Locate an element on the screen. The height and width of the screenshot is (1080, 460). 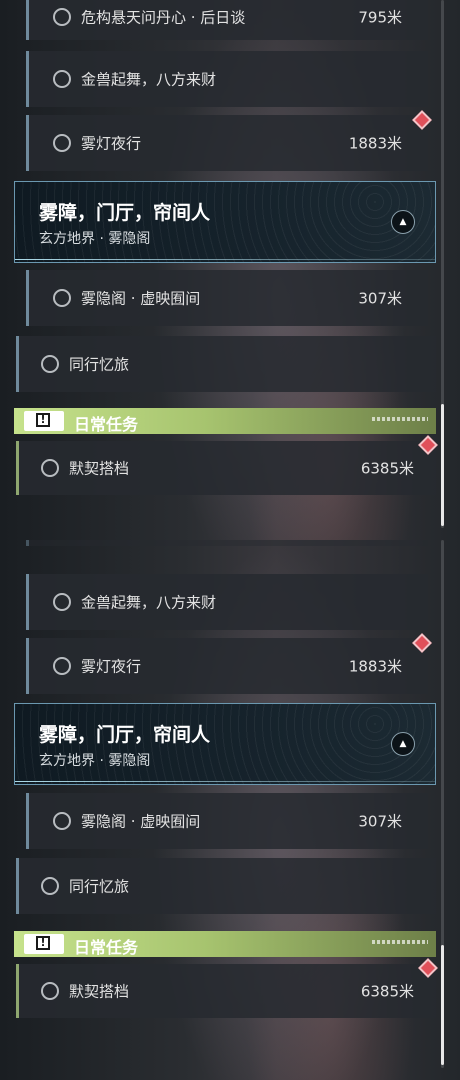
quest-distance: 795米 is located at coordinates (380, 17).